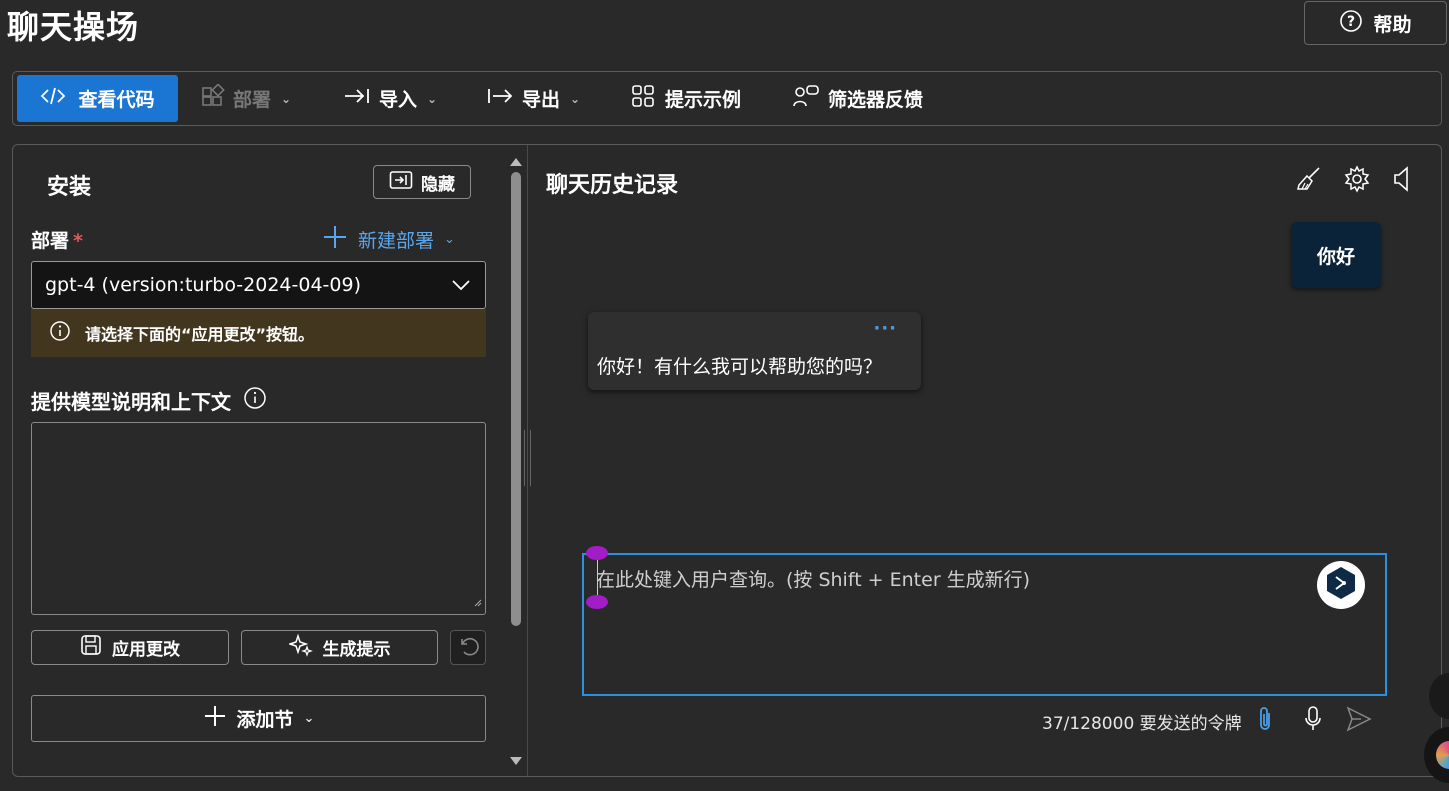 The width and height of the screenshot is (1449, 791). I want to click on generate-prompt-button: 生成提示, so click(339, 647).